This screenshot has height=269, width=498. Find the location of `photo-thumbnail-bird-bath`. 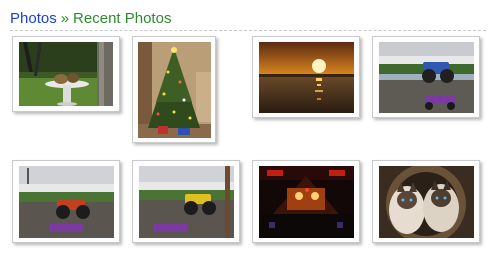

photo-thumbnail-bird-bath is located at coordinates (66, 74).